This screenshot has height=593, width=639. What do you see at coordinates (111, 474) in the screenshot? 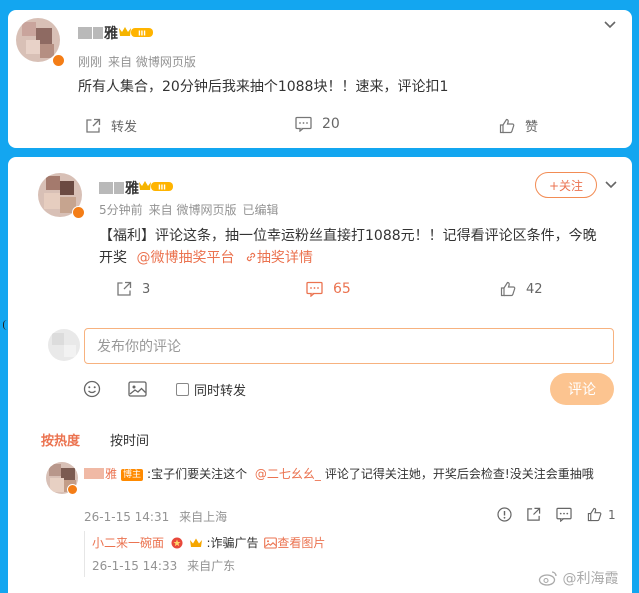
I see `comment-author: 雅` at bounding box center [111, 474].